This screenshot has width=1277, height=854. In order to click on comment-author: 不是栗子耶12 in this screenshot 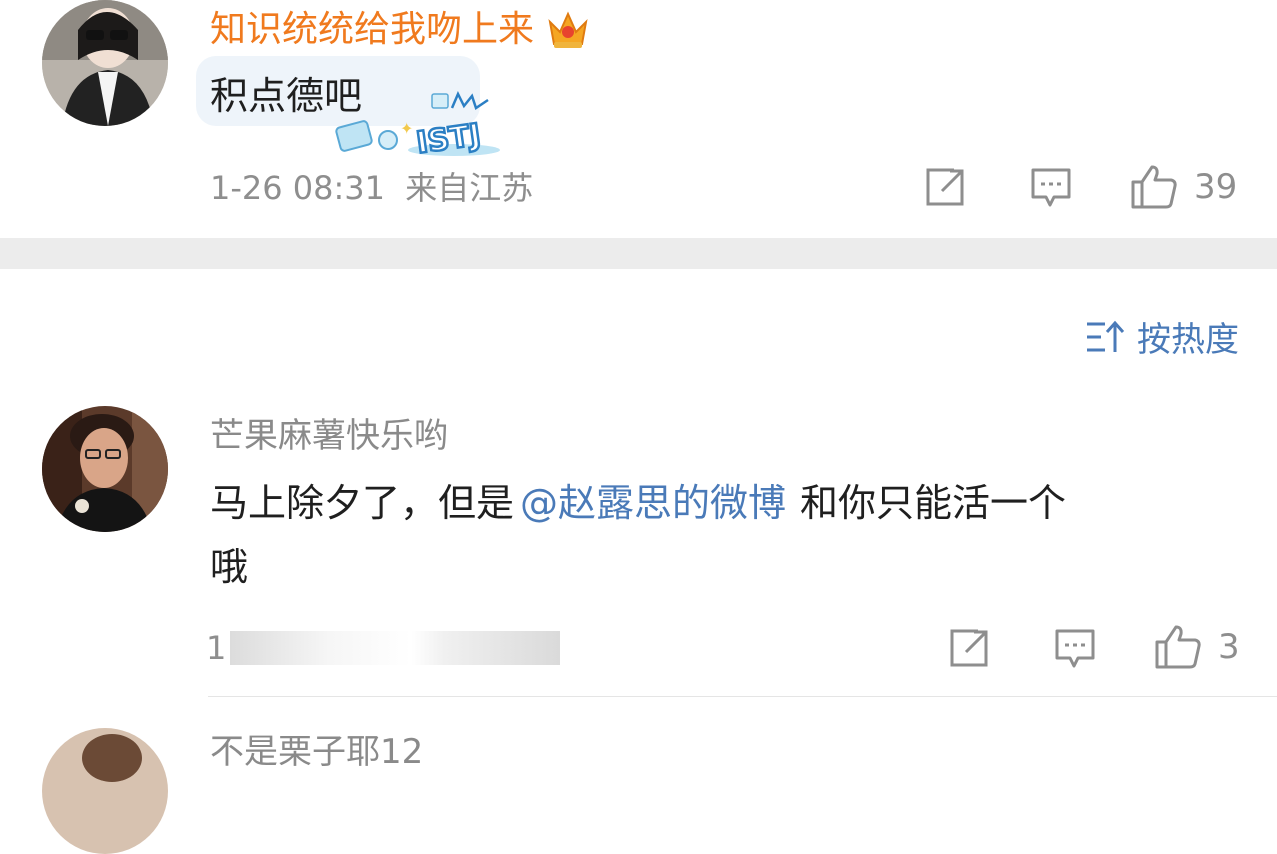, I will do `click(316, 752)`.